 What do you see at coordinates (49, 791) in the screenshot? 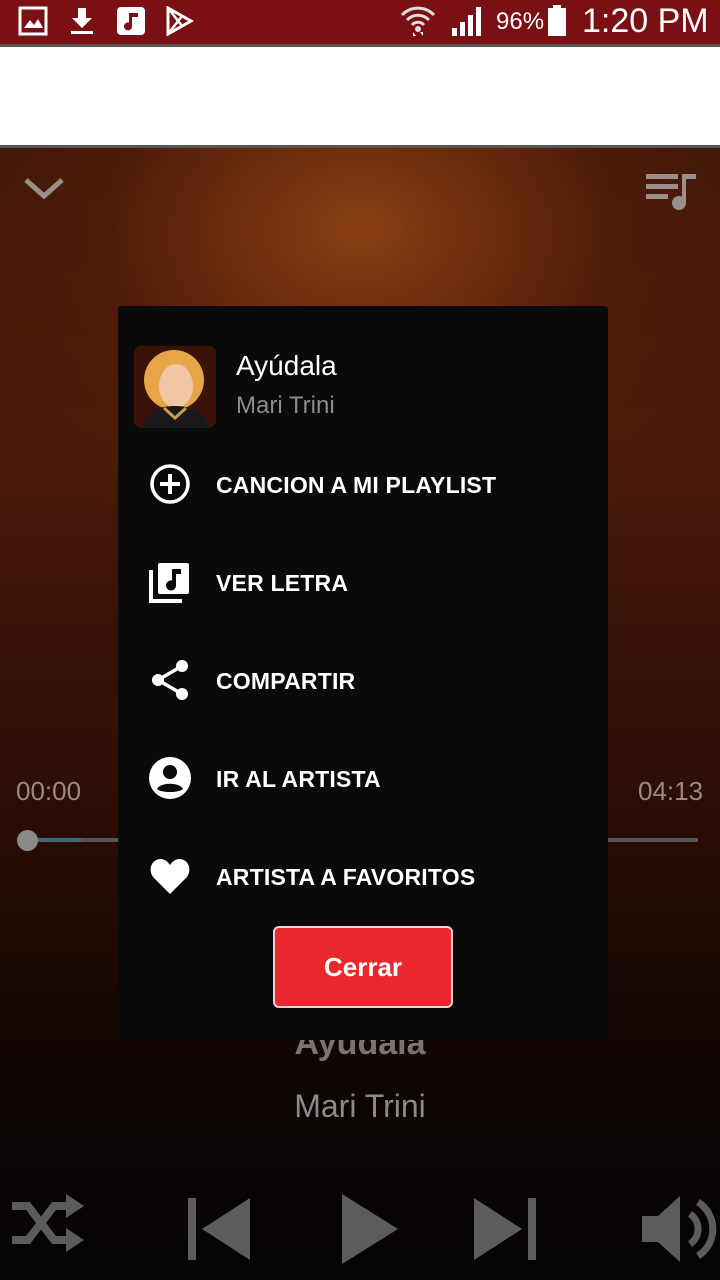
I see `current-time: 00:00` at bounding box center [49, 791].